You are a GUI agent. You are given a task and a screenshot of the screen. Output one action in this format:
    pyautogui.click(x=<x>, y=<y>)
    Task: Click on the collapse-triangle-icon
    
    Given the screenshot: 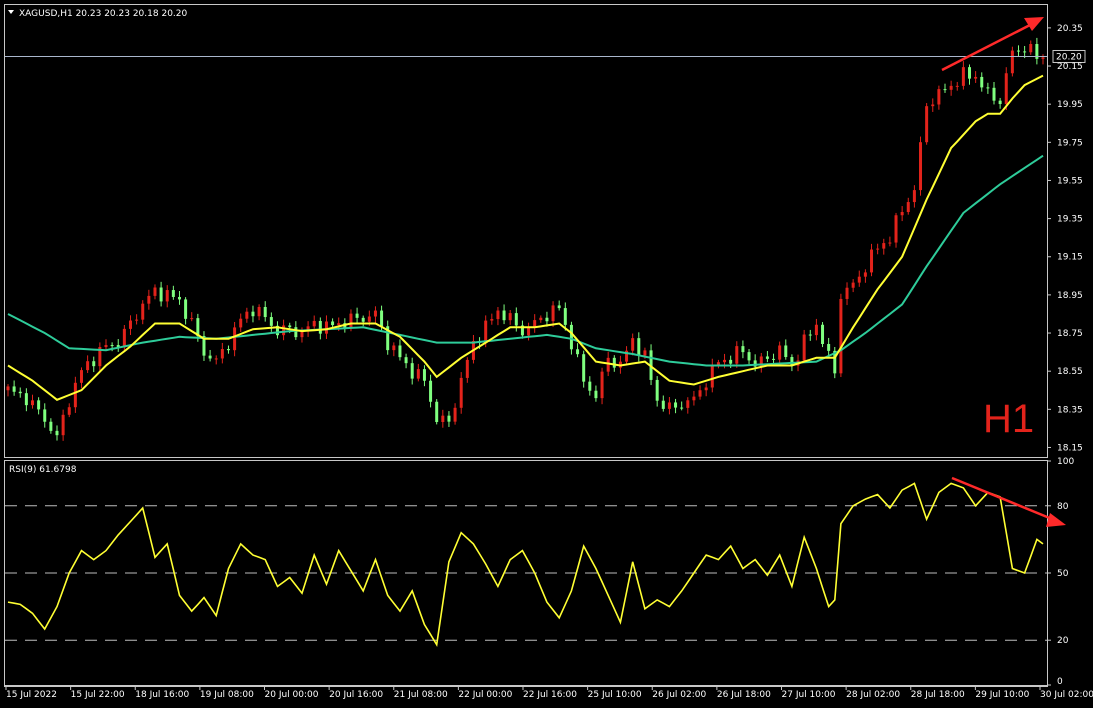 What is the action you would take?
    pyautogui.click(x=11, y=12)
    